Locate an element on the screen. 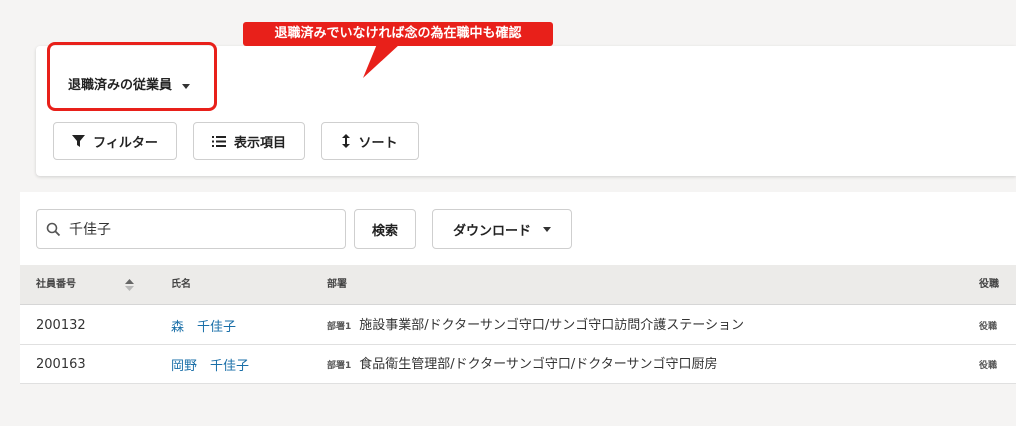 This screenshot has width=1016, height=426. department-cell: 部署1 施設事業部/ドクターサンゴ守口/サンゴ守口訪問介護ステーション is located at coordinates (535, 325).